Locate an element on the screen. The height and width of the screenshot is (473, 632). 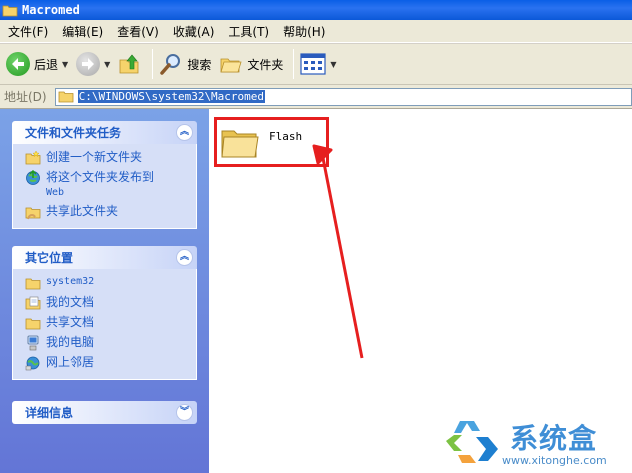
back-label: 后退 is located at coordinates (46, 64).